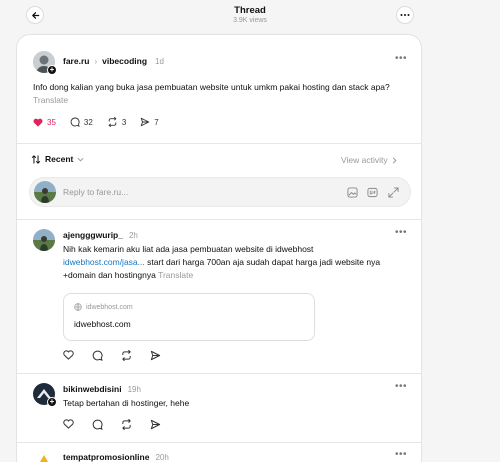 This screenshot has height=462, width=500. Describe the element at coordinates (96, 122) in the screenshot. I see `post-actions: 35 32 3 7` at that location.